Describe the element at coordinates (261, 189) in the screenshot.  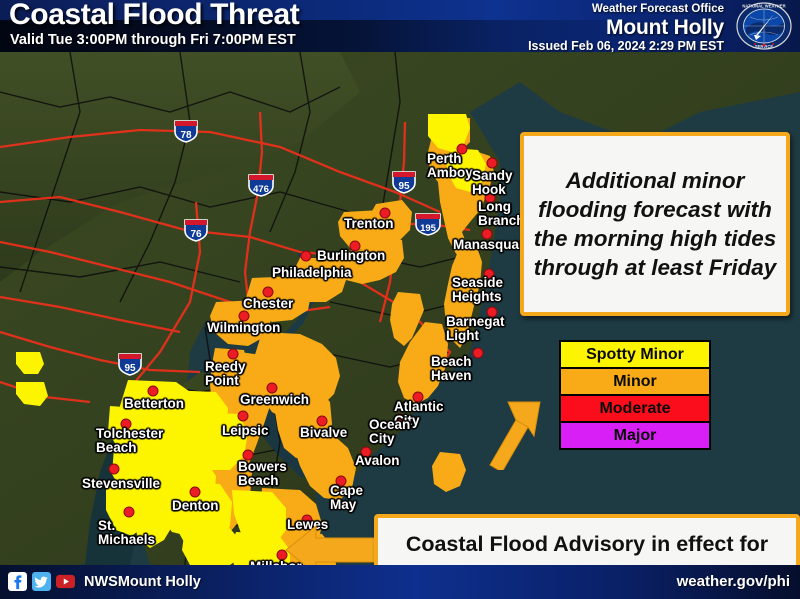
I see `svg-text: 476` at that location.